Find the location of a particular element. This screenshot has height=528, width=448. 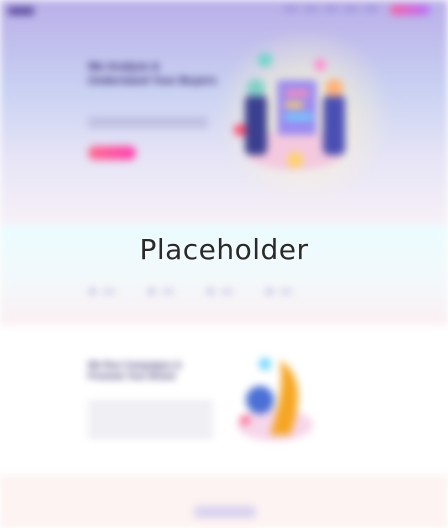

illus-person-right is located at coordinates (334, 125).